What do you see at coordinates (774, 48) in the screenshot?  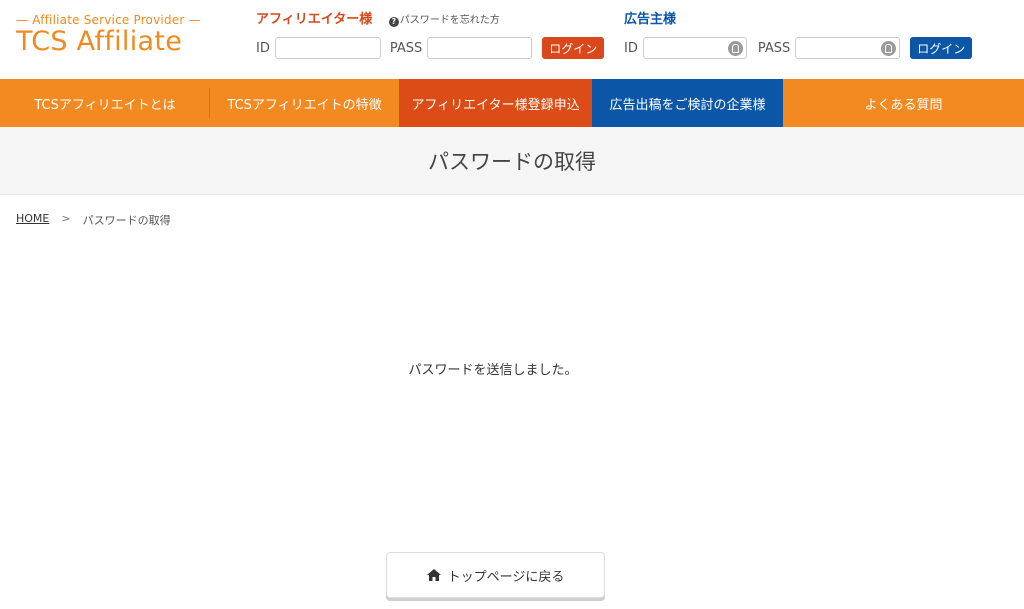 I see `advertiser-pass-label: PASS` at bounding box center [774, 48].